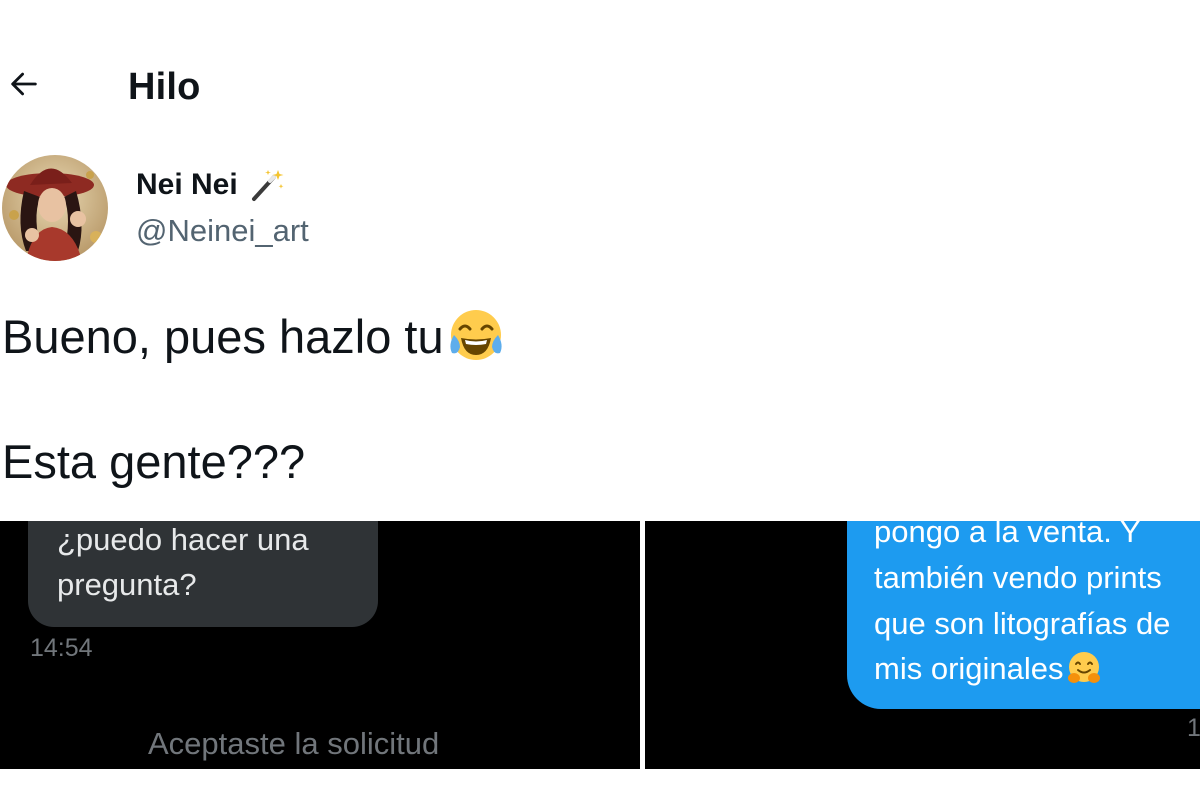 The width and height of the screenshot is (1200, 800). I want to click on tweet-text-line: Bueno, pues hazlo tu, so click(254, 335).